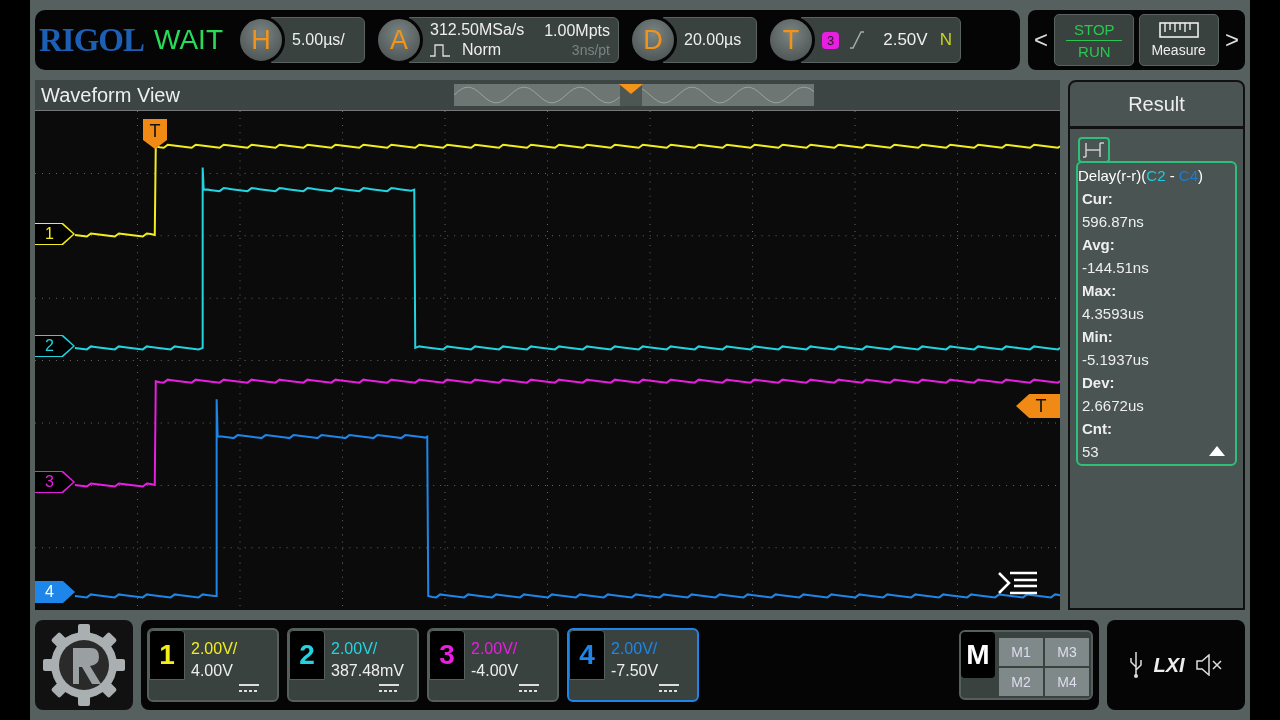 The height and width of the screenshot is (720, 1280). What do you see at coordinates (1115, 359) in the screenshot?
I see `stat-value: -5.1937us` at bounding box center [1115, 359].